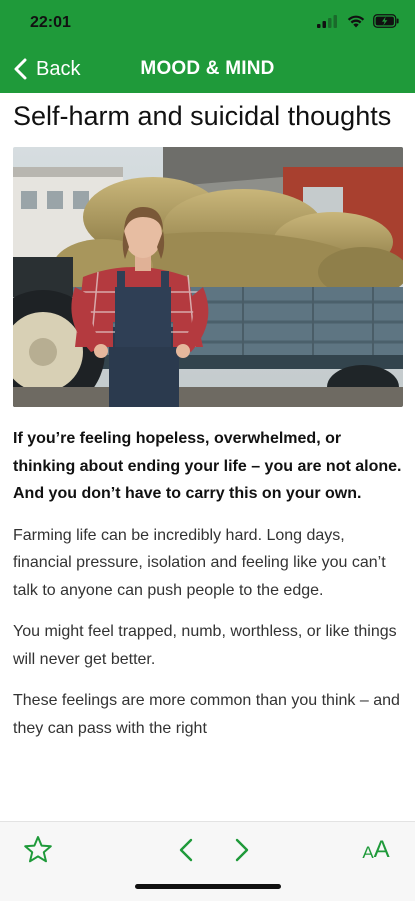 The image size is (415, 901). Describe the element at coordinates (58, 68) in the screenshot. I see `back-label: Back` at that location.